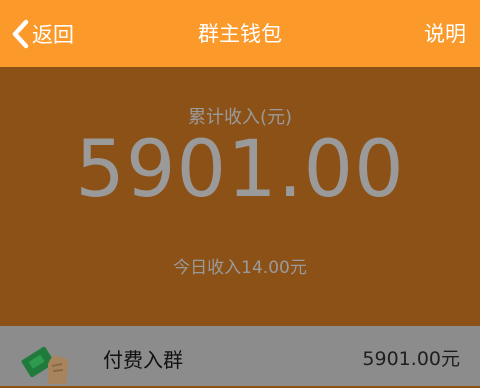 The image size is (480, 388). What do you see at coordinates (240, 268) in the screenshot?
I see `today-income-label: 今日收入14.00元` at bounding box center [240, 268].